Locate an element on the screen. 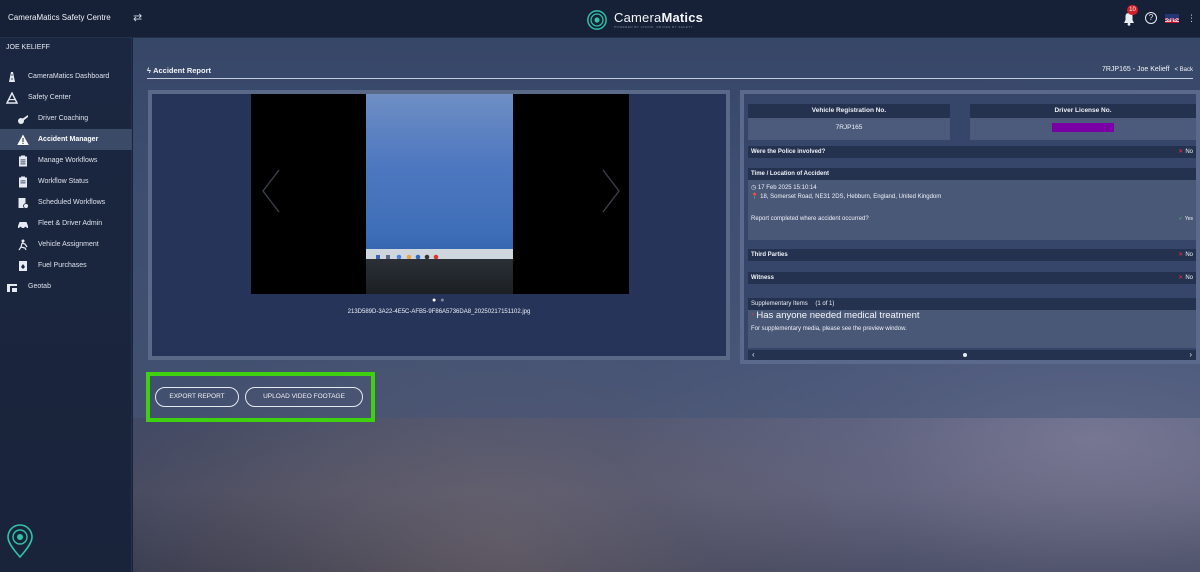  sidebar-item-accident-manager: Accident Manager is located at coordinates (66, 139).